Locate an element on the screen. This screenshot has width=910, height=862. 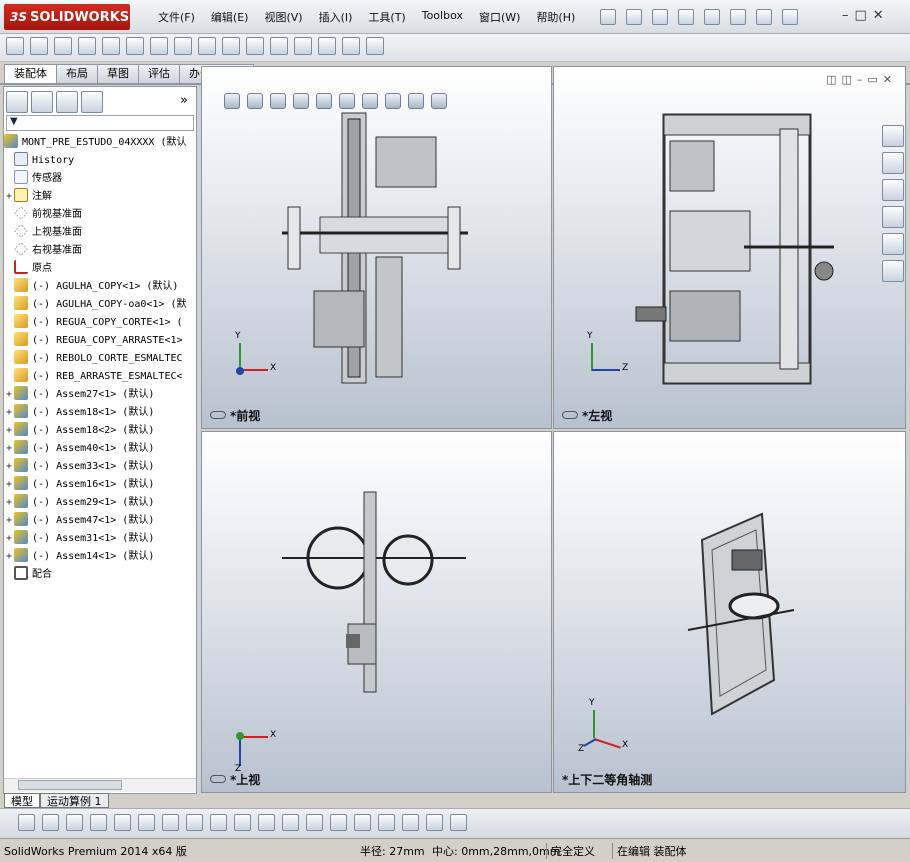
pin-icon is located at coordinates (608, 17).